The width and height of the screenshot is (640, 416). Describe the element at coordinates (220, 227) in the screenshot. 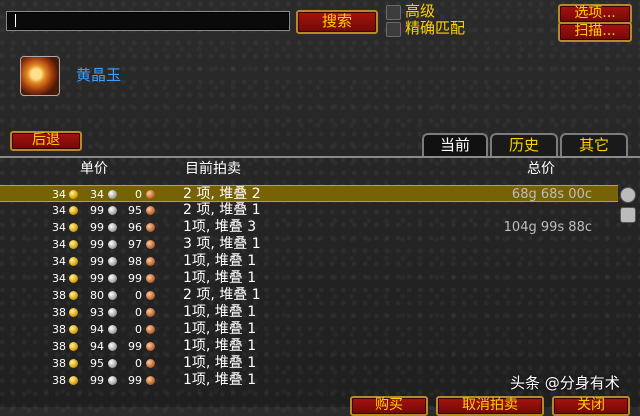

I see `current-auction: 1项, 堆叠 3` at that location.